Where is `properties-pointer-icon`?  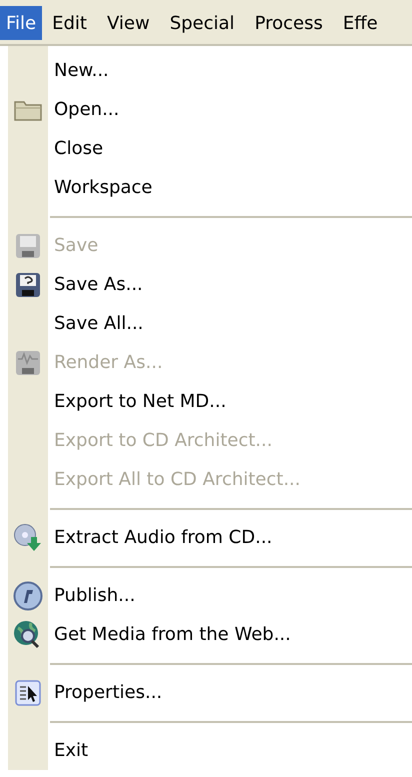
properties-pointer-icon is located at coordinates (28, 693).